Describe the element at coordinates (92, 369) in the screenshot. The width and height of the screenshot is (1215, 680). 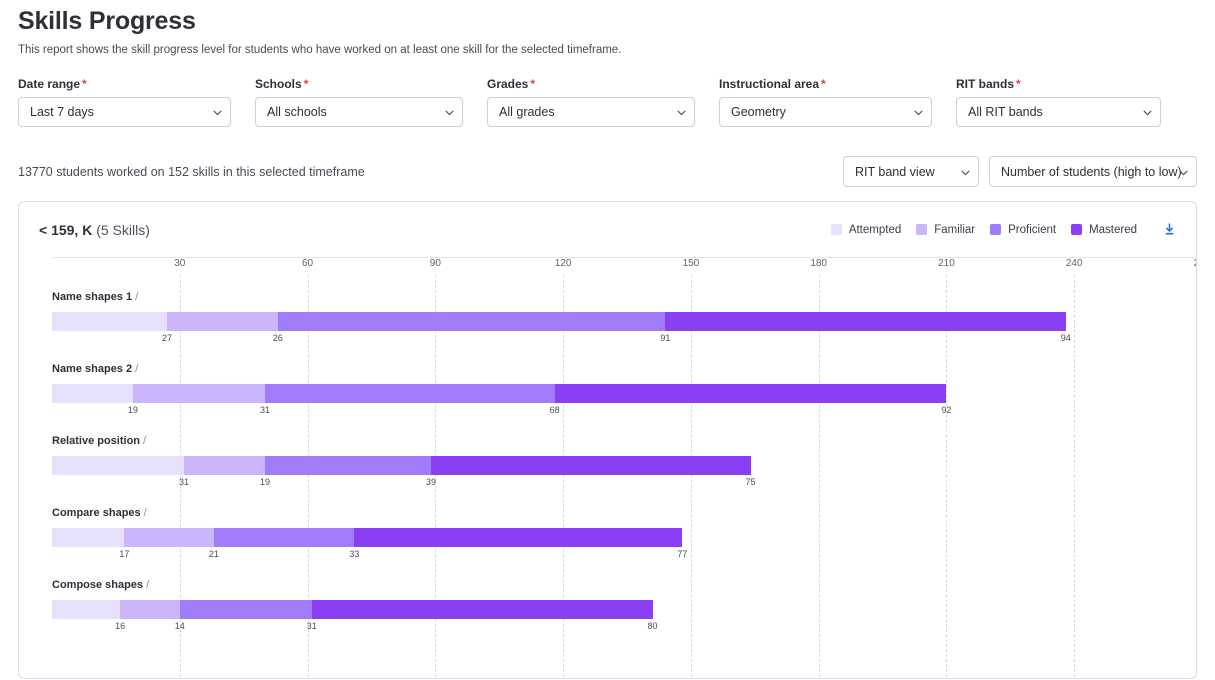
I see `skill-name-text: Name shapes 2` at that location.